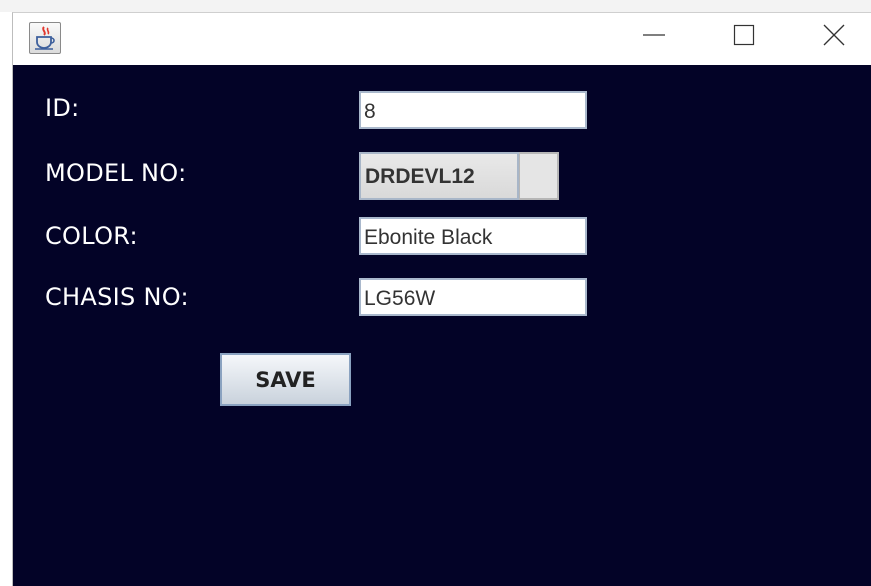  What do you see at coordinates (834, 35) in the screenshot?
I see `close-icon` at bounding box center [834, 35].